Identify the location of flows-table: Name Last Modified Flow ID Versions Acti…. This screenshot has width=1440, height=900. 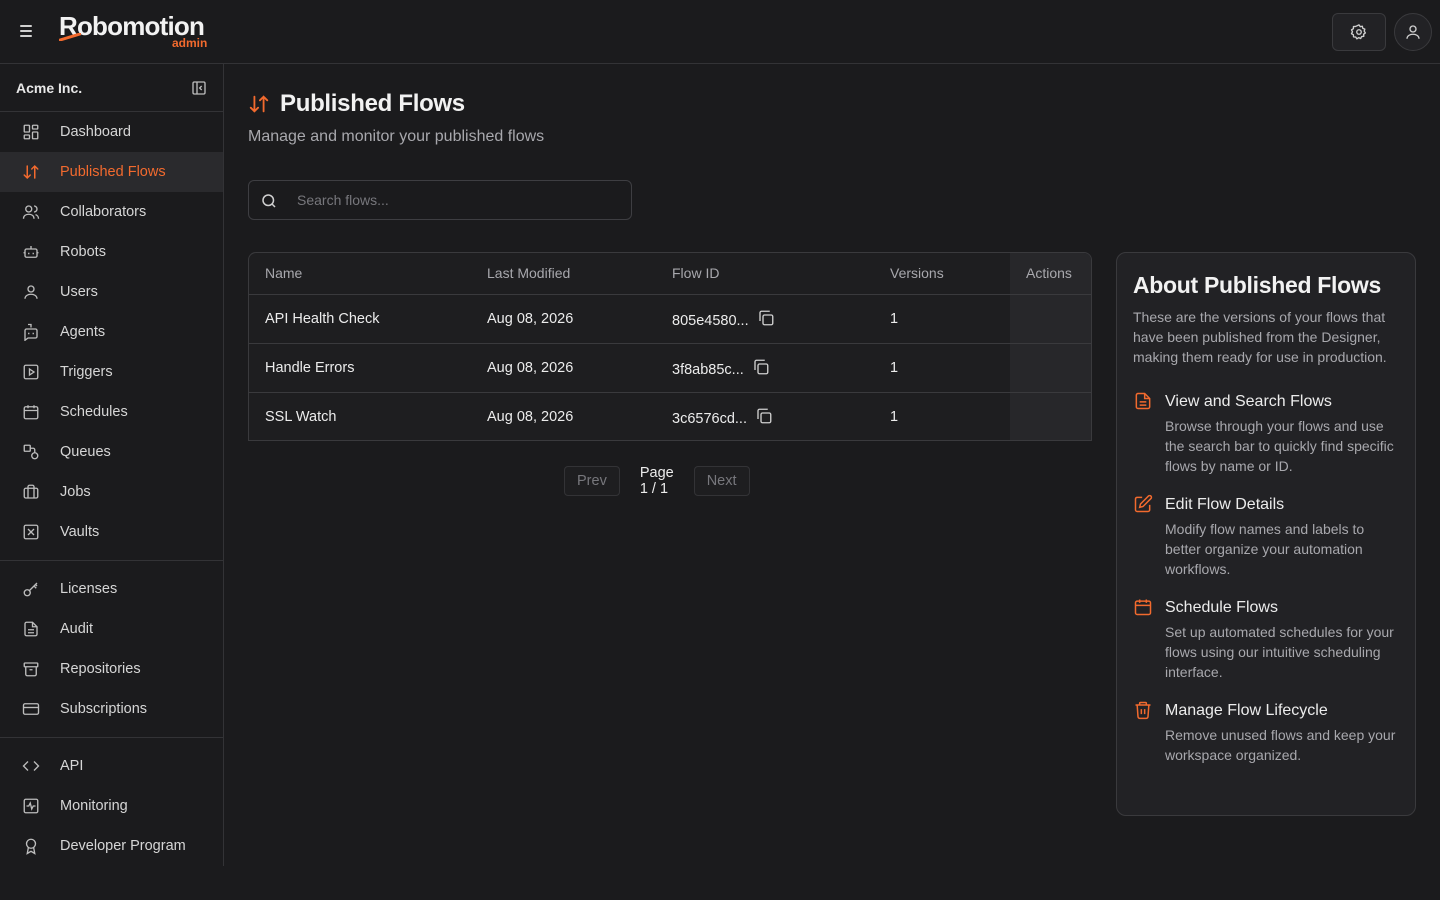
(670, 346).